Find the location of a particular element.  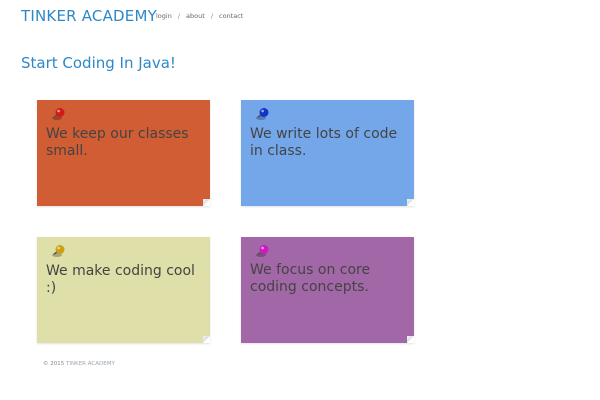

sticky-note-code: We write lots of code in class. is located at coordinates (327, 153).